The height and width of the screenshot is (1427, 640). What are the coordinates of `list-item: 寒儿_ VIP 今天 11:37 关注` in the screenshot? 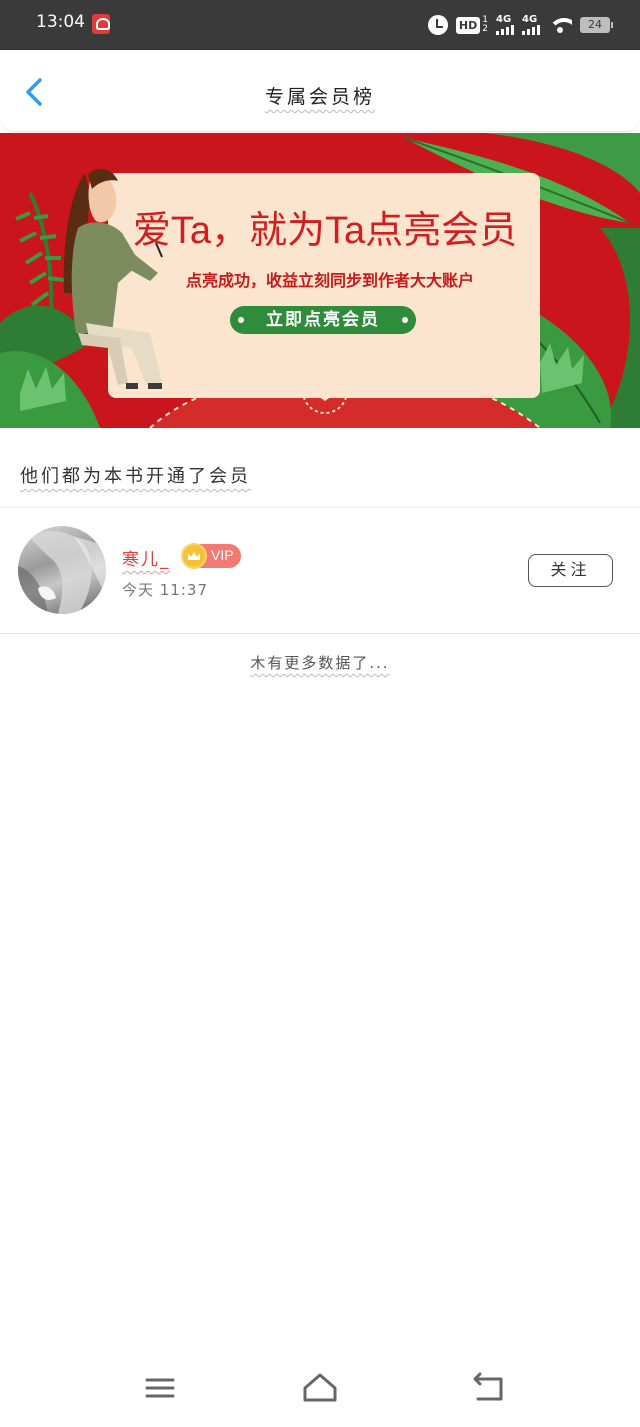 It's located at (320, 570).